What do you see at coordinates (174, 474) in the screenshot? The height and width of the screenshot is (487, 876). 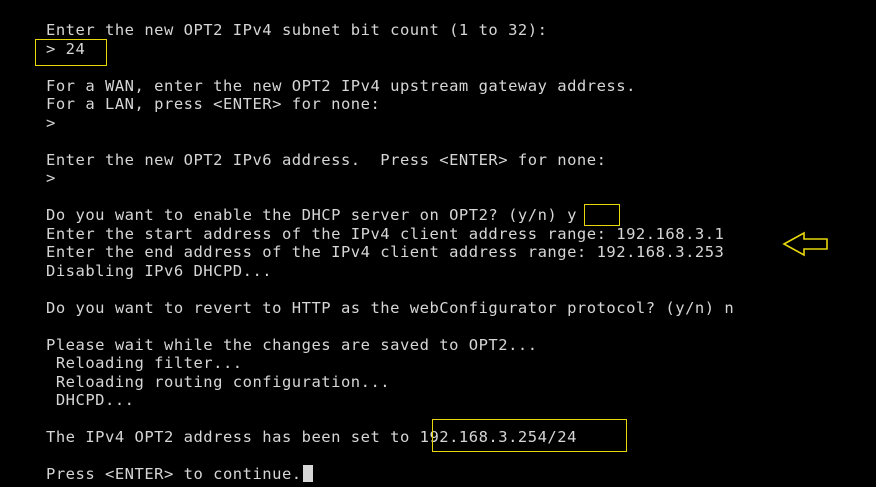 I see `continue-prompt: Press <ENTER> to continue.` at bounding box center [174, 474].